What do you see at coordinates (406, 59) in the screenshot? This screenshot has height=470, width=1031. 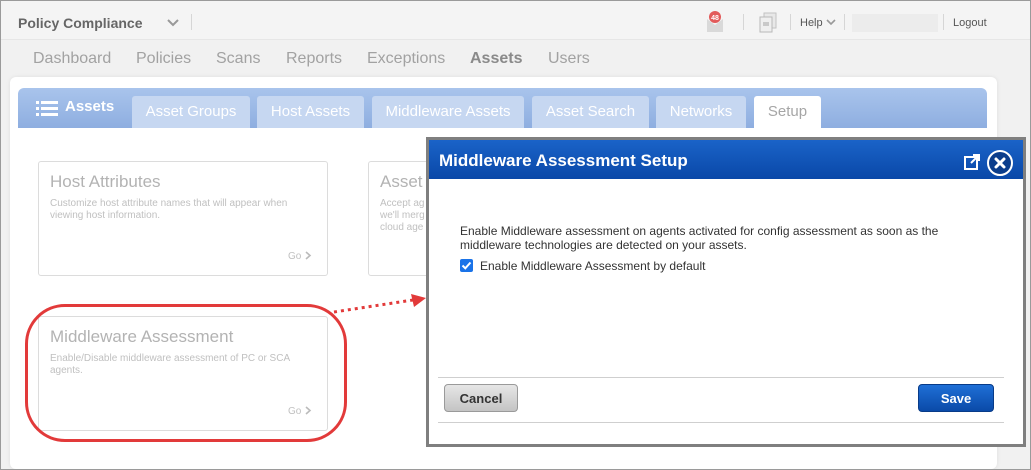 I see `nav-item-exceptions: Exceptions` at bounding box center [406, 59].